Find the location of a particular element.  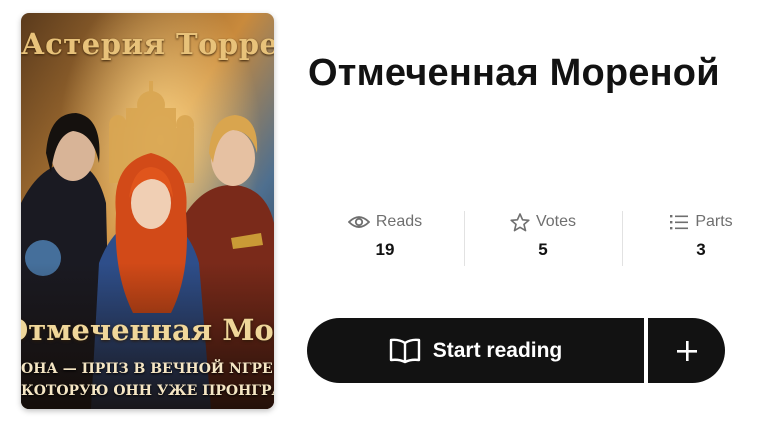

list-icon is located at coordinates (679, 222).